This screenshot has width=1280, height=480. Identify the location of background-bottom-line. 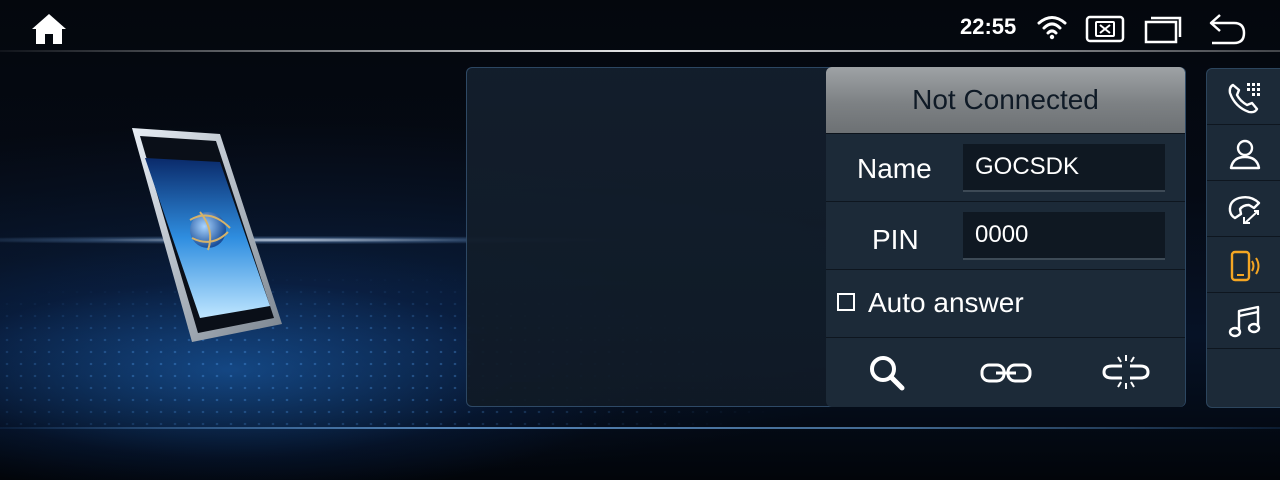
(640, 428).